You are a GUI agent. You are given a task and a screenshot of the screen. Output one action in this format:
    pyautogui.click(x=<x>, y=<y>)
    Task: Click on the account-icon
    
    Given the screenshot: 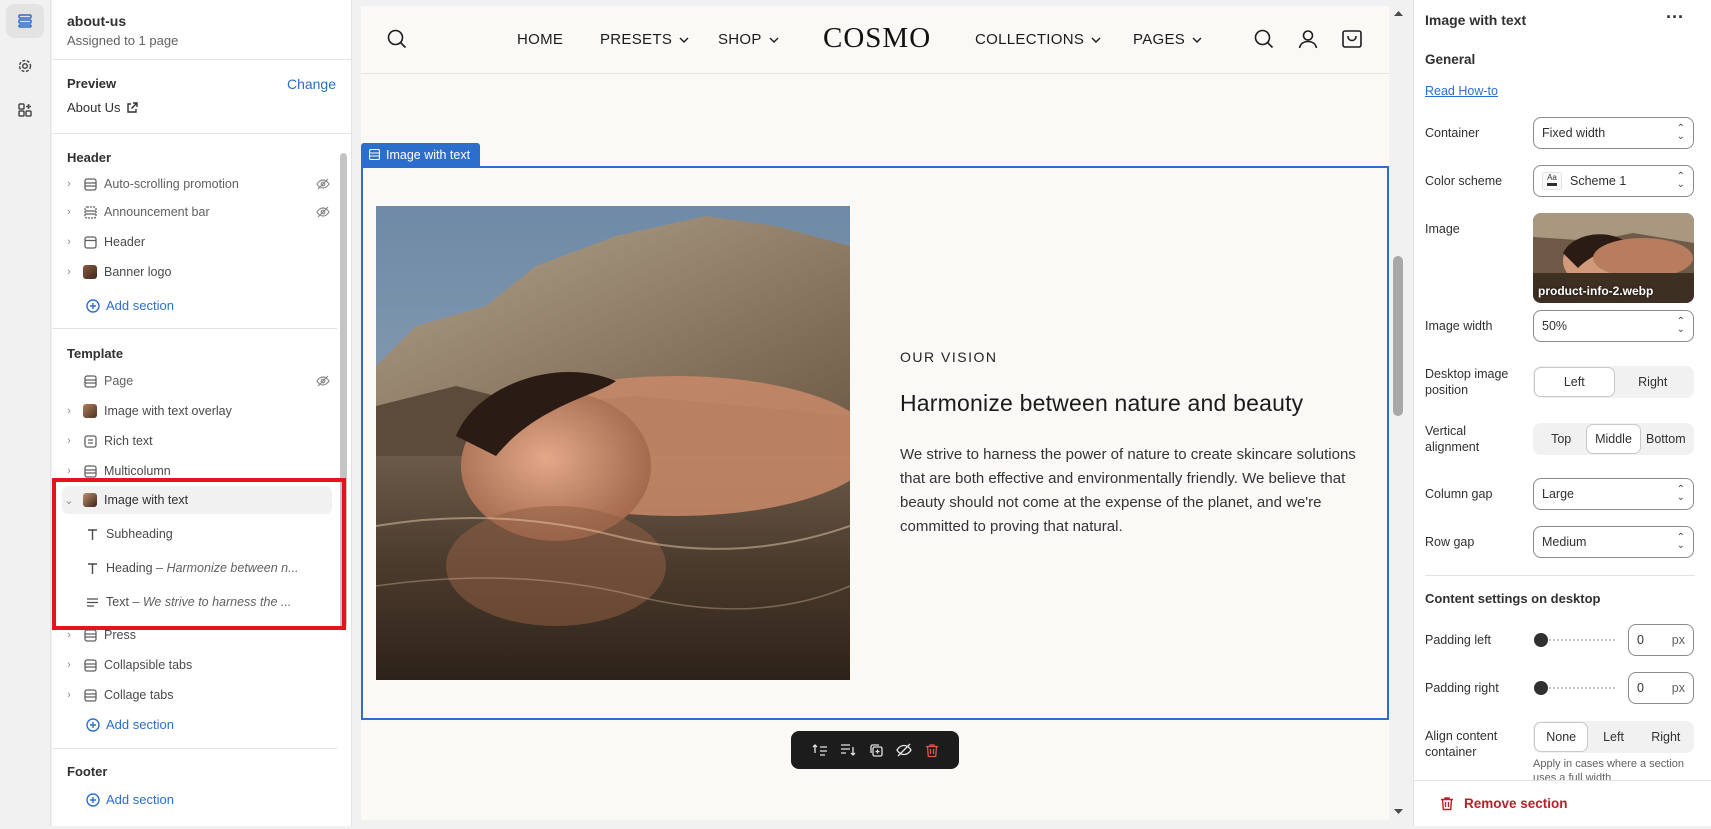 What is the action you would take?
    pyautogui.click(x=1308, y=39)
    